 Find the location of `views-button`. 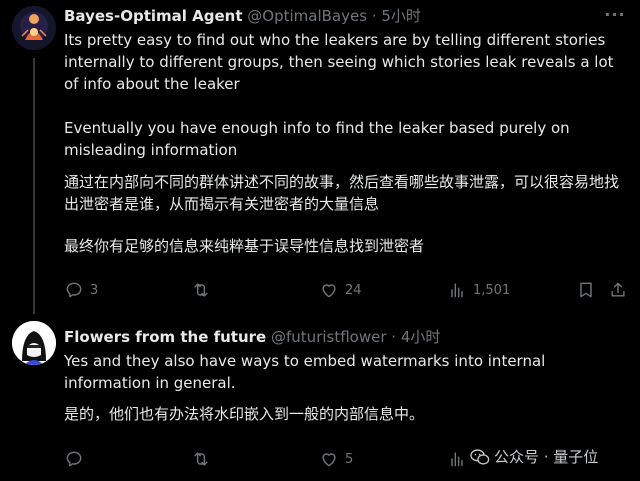

views-button is located at coordinates (457, 459).